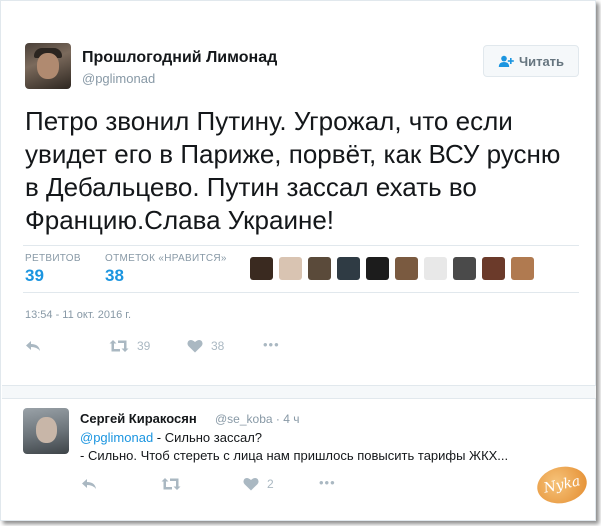 This screenshot has height=526, width=601. I want to click on likes-count: 38, so click(114, 276).